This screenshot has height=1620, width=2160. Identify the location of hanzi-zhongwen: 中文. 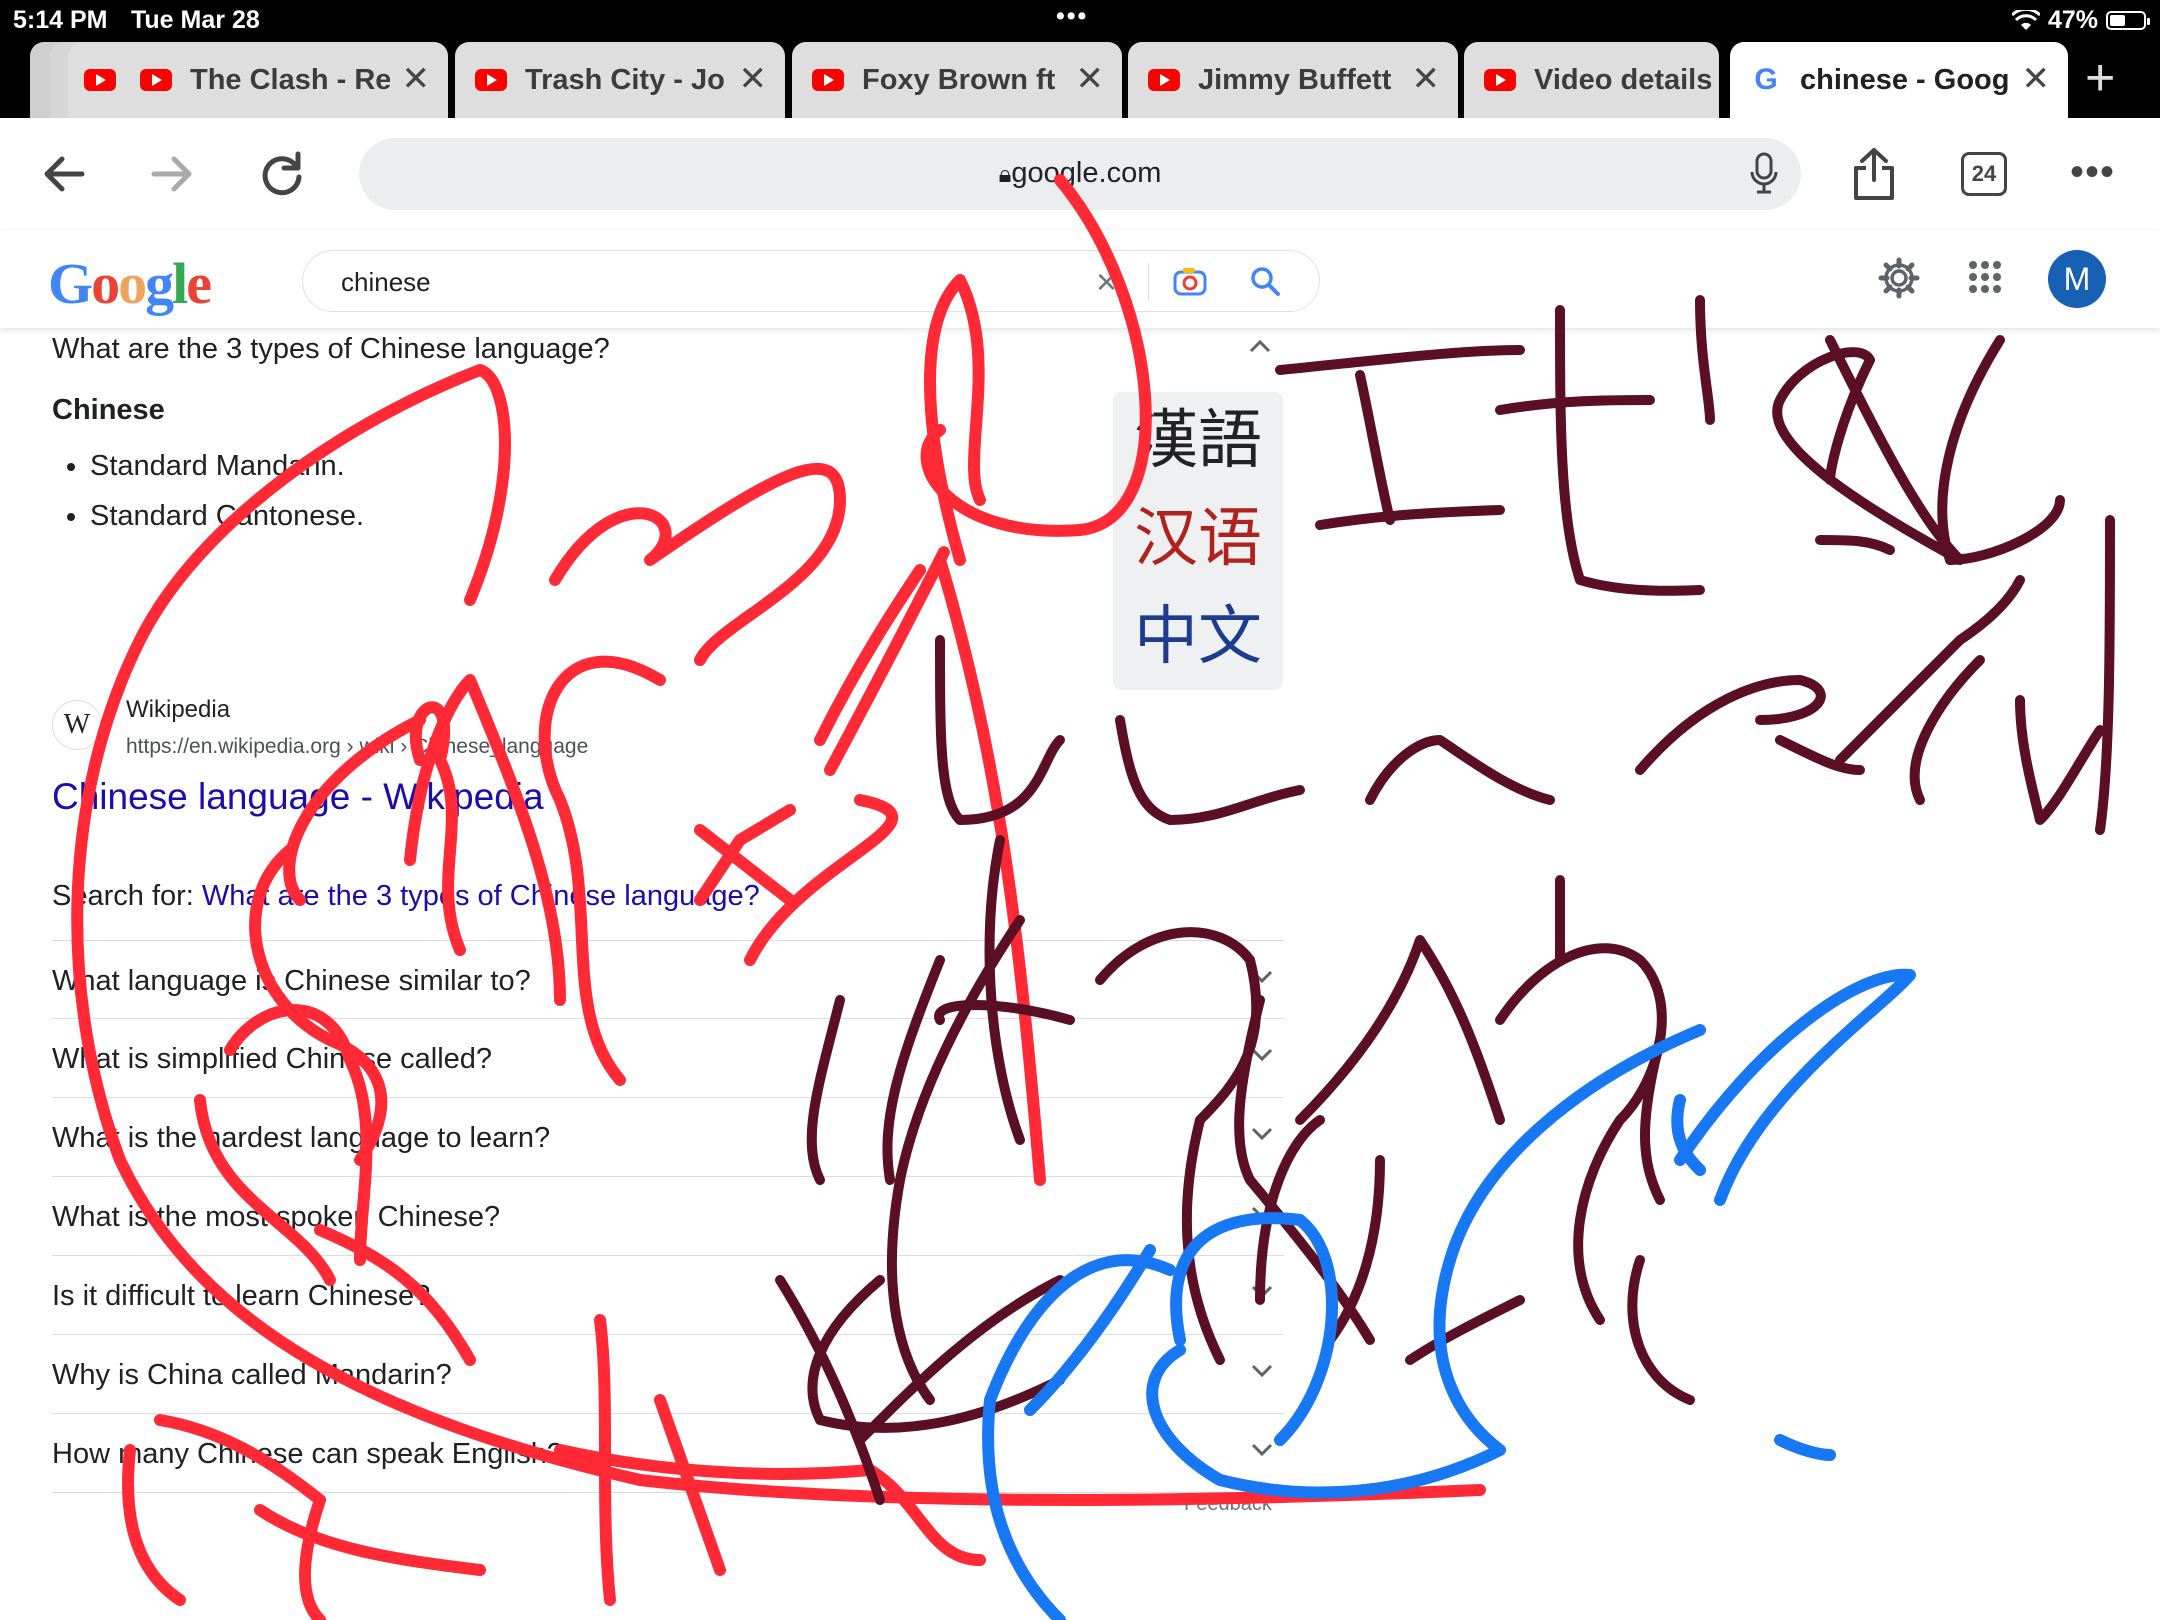
(1198, 637).